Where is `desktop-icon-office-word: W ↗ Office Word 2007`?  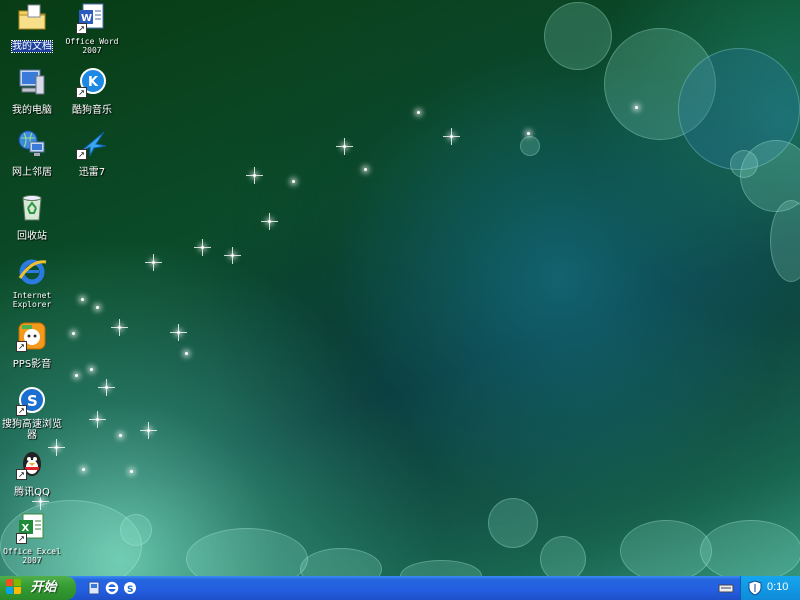 desktop-icon-office-word: W ↗ Office Word 2007 is located at coordinates (92, 29).